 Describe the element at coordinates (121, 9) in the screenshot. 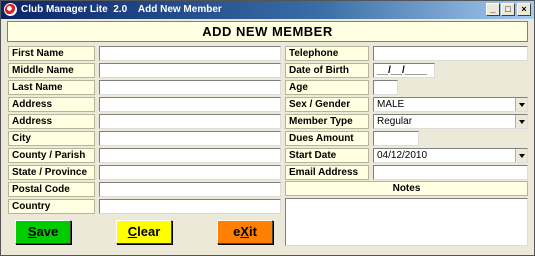

I see `window-title: Club Manager Lite 2.0 Add New Member` at that location.